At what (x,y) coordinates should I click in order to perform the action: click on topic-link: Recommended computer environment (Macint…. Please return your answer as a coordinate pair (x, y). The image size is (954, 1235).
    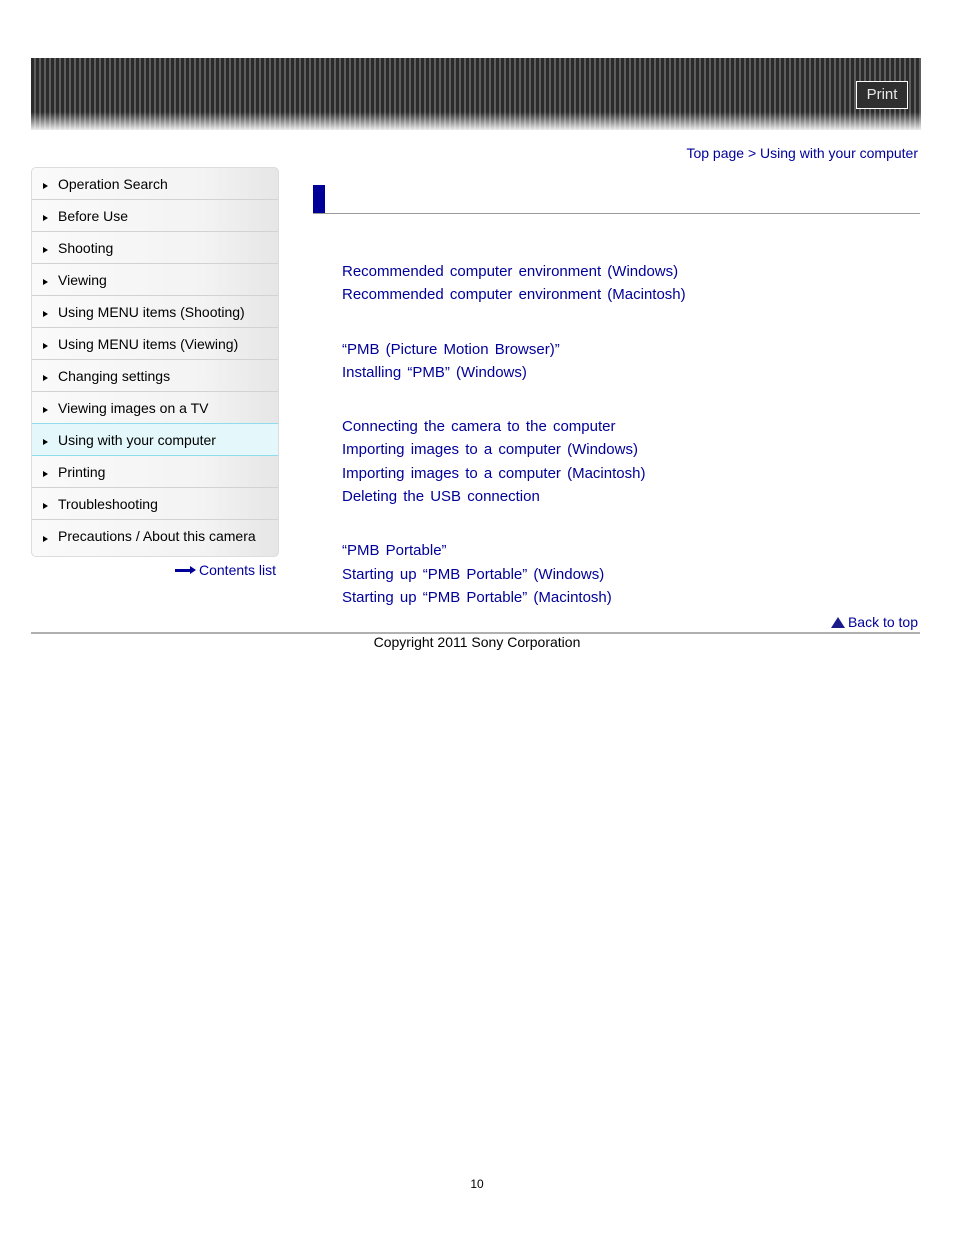
    Looking at the image, I should click on (514, 294).